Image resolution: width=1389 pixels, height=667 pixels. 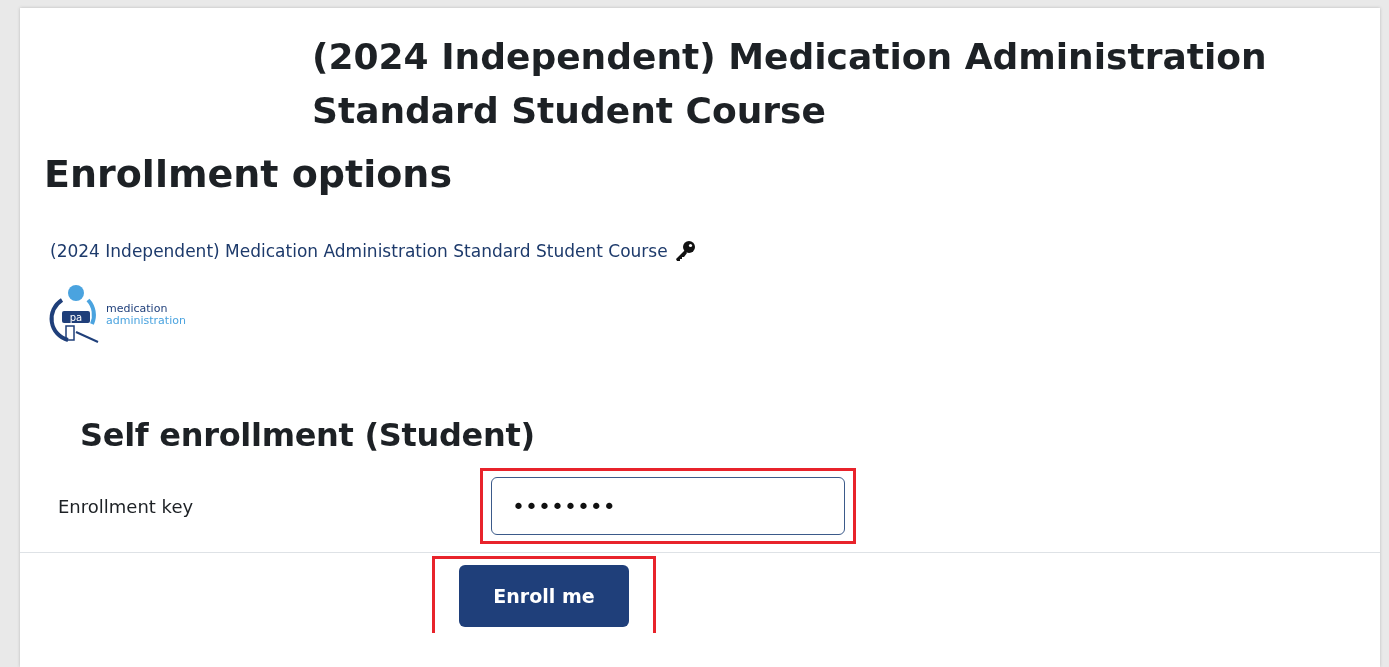 What do you see at coordinates (544, 596) in the screenshot?
I see `enroll-button: Enroll me` at bounding box center [544, 596].